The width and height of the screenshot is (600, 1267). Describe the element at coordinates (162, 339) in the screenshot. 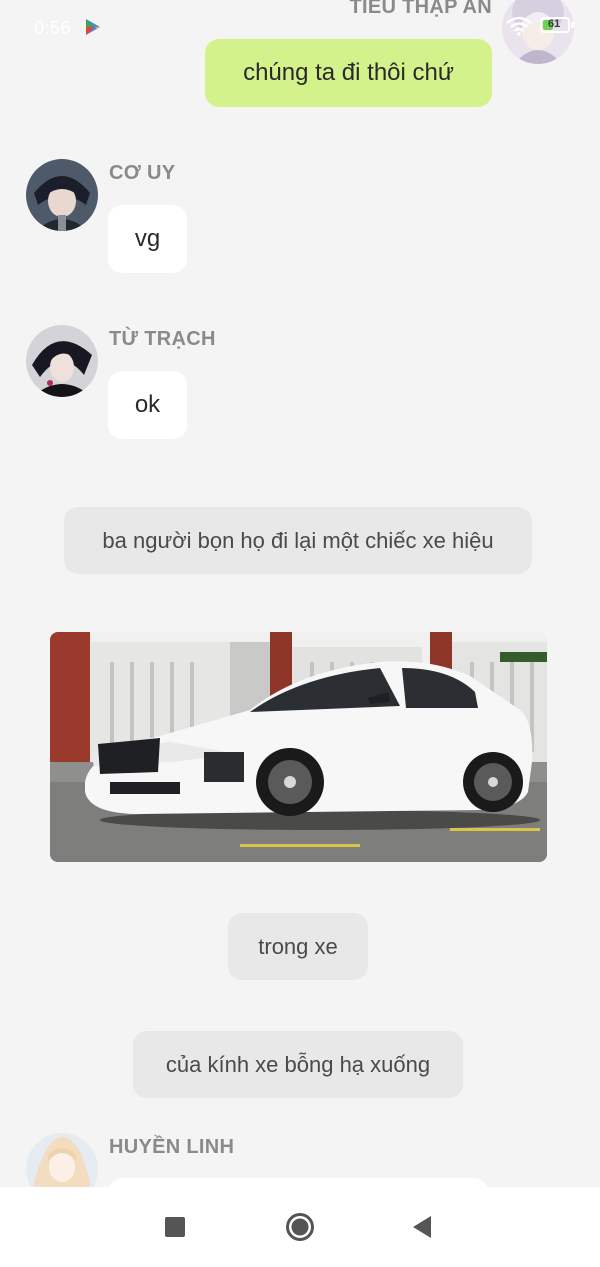

I see `sender-name-tu-trach: TỪ TRẠCH` at that location.